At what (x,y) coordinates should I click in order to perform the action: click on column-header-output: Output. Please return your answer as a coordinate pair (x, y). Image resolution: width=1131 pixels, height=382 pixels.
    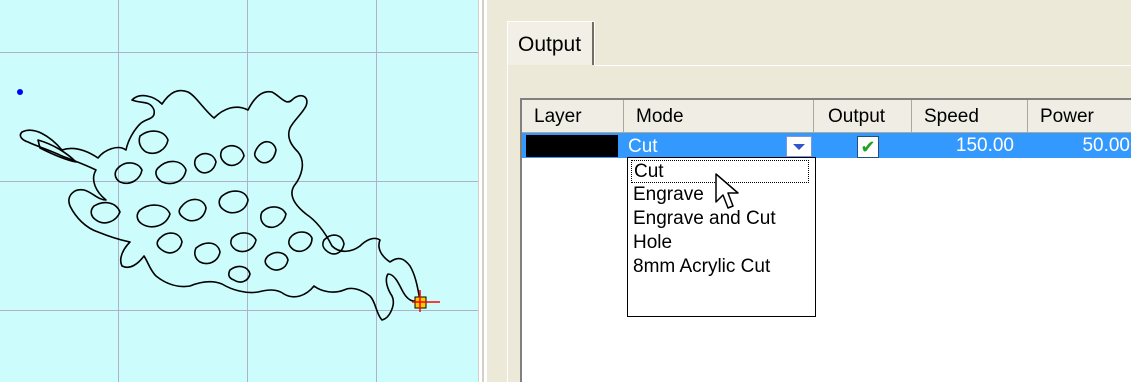
    Looking at the image, I should click on (863, 116).